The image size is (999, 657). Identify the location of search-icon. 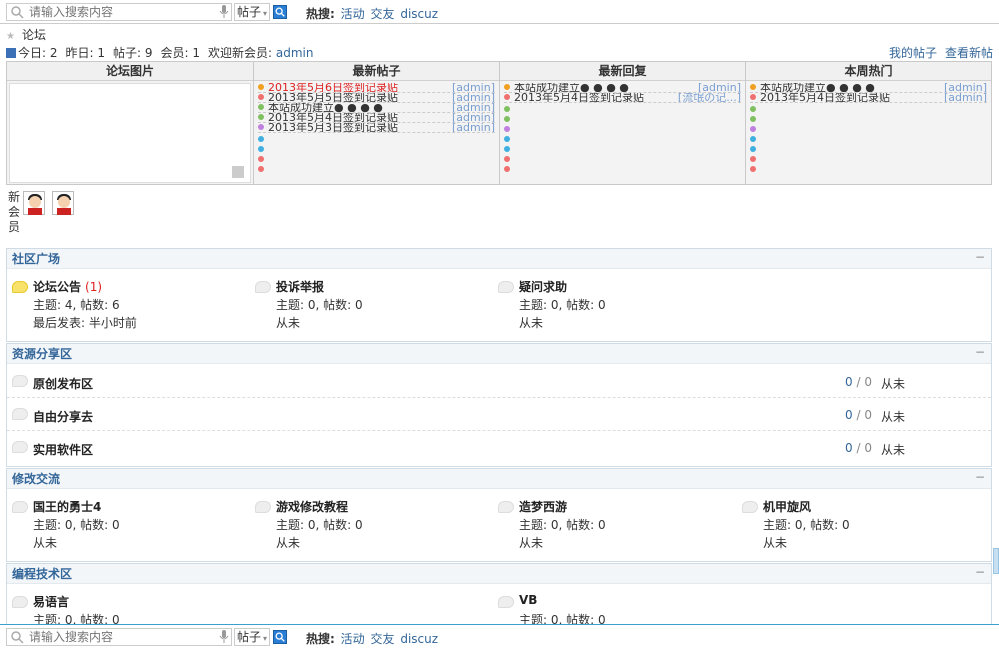
(17, 637).